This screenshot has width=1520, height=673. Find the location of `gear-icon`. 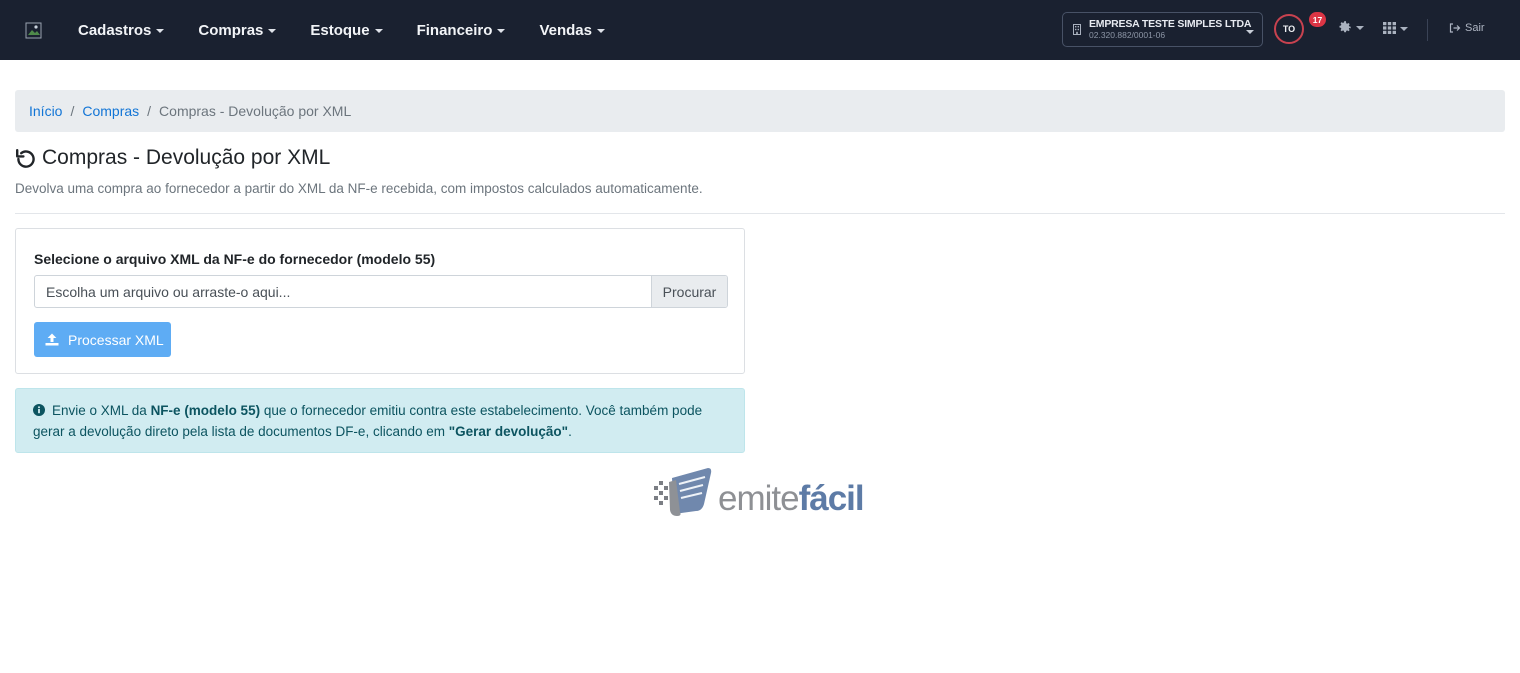

gear-icon is located at coordinates (1345, 27).